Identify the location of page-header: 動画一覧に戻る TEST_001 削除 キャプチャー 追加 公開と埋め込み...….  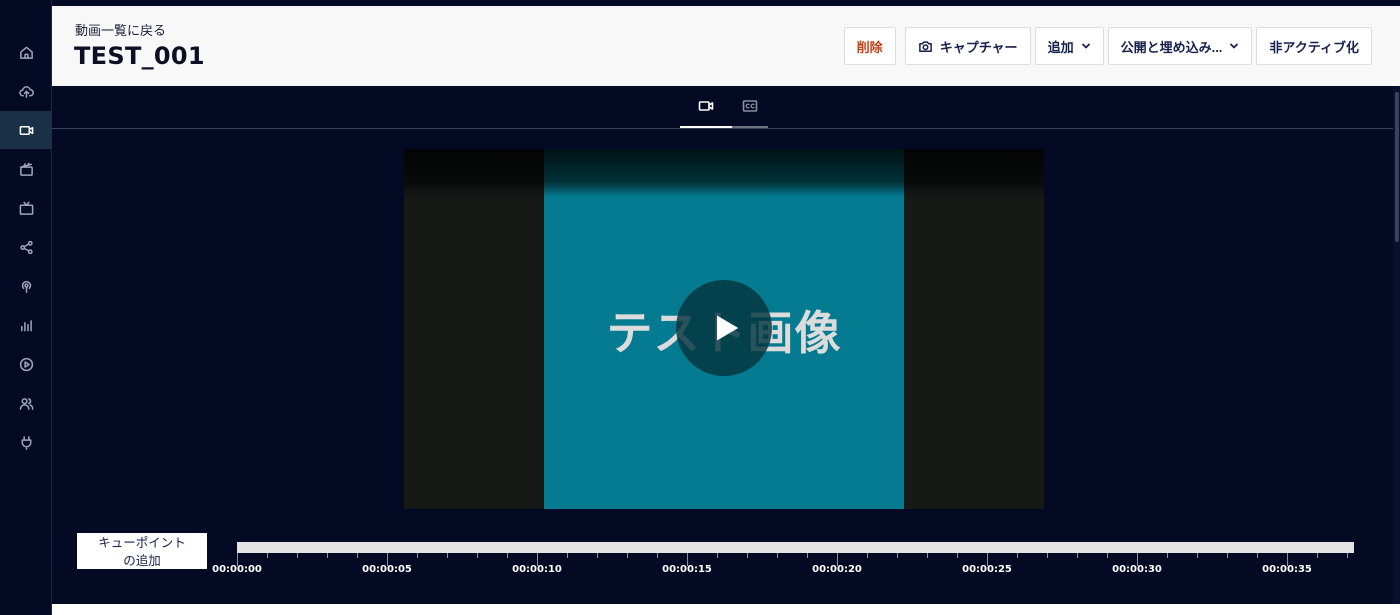
(726, 46).